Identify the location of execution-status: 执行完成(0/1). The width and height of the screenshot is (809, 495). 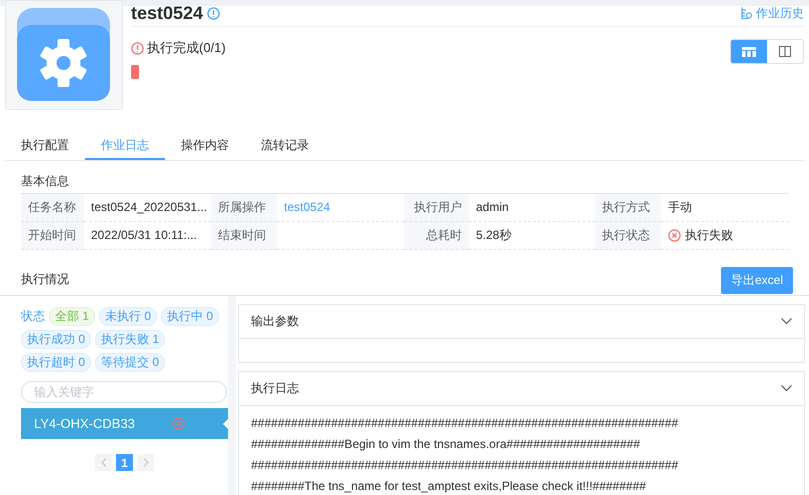
(186, 48).